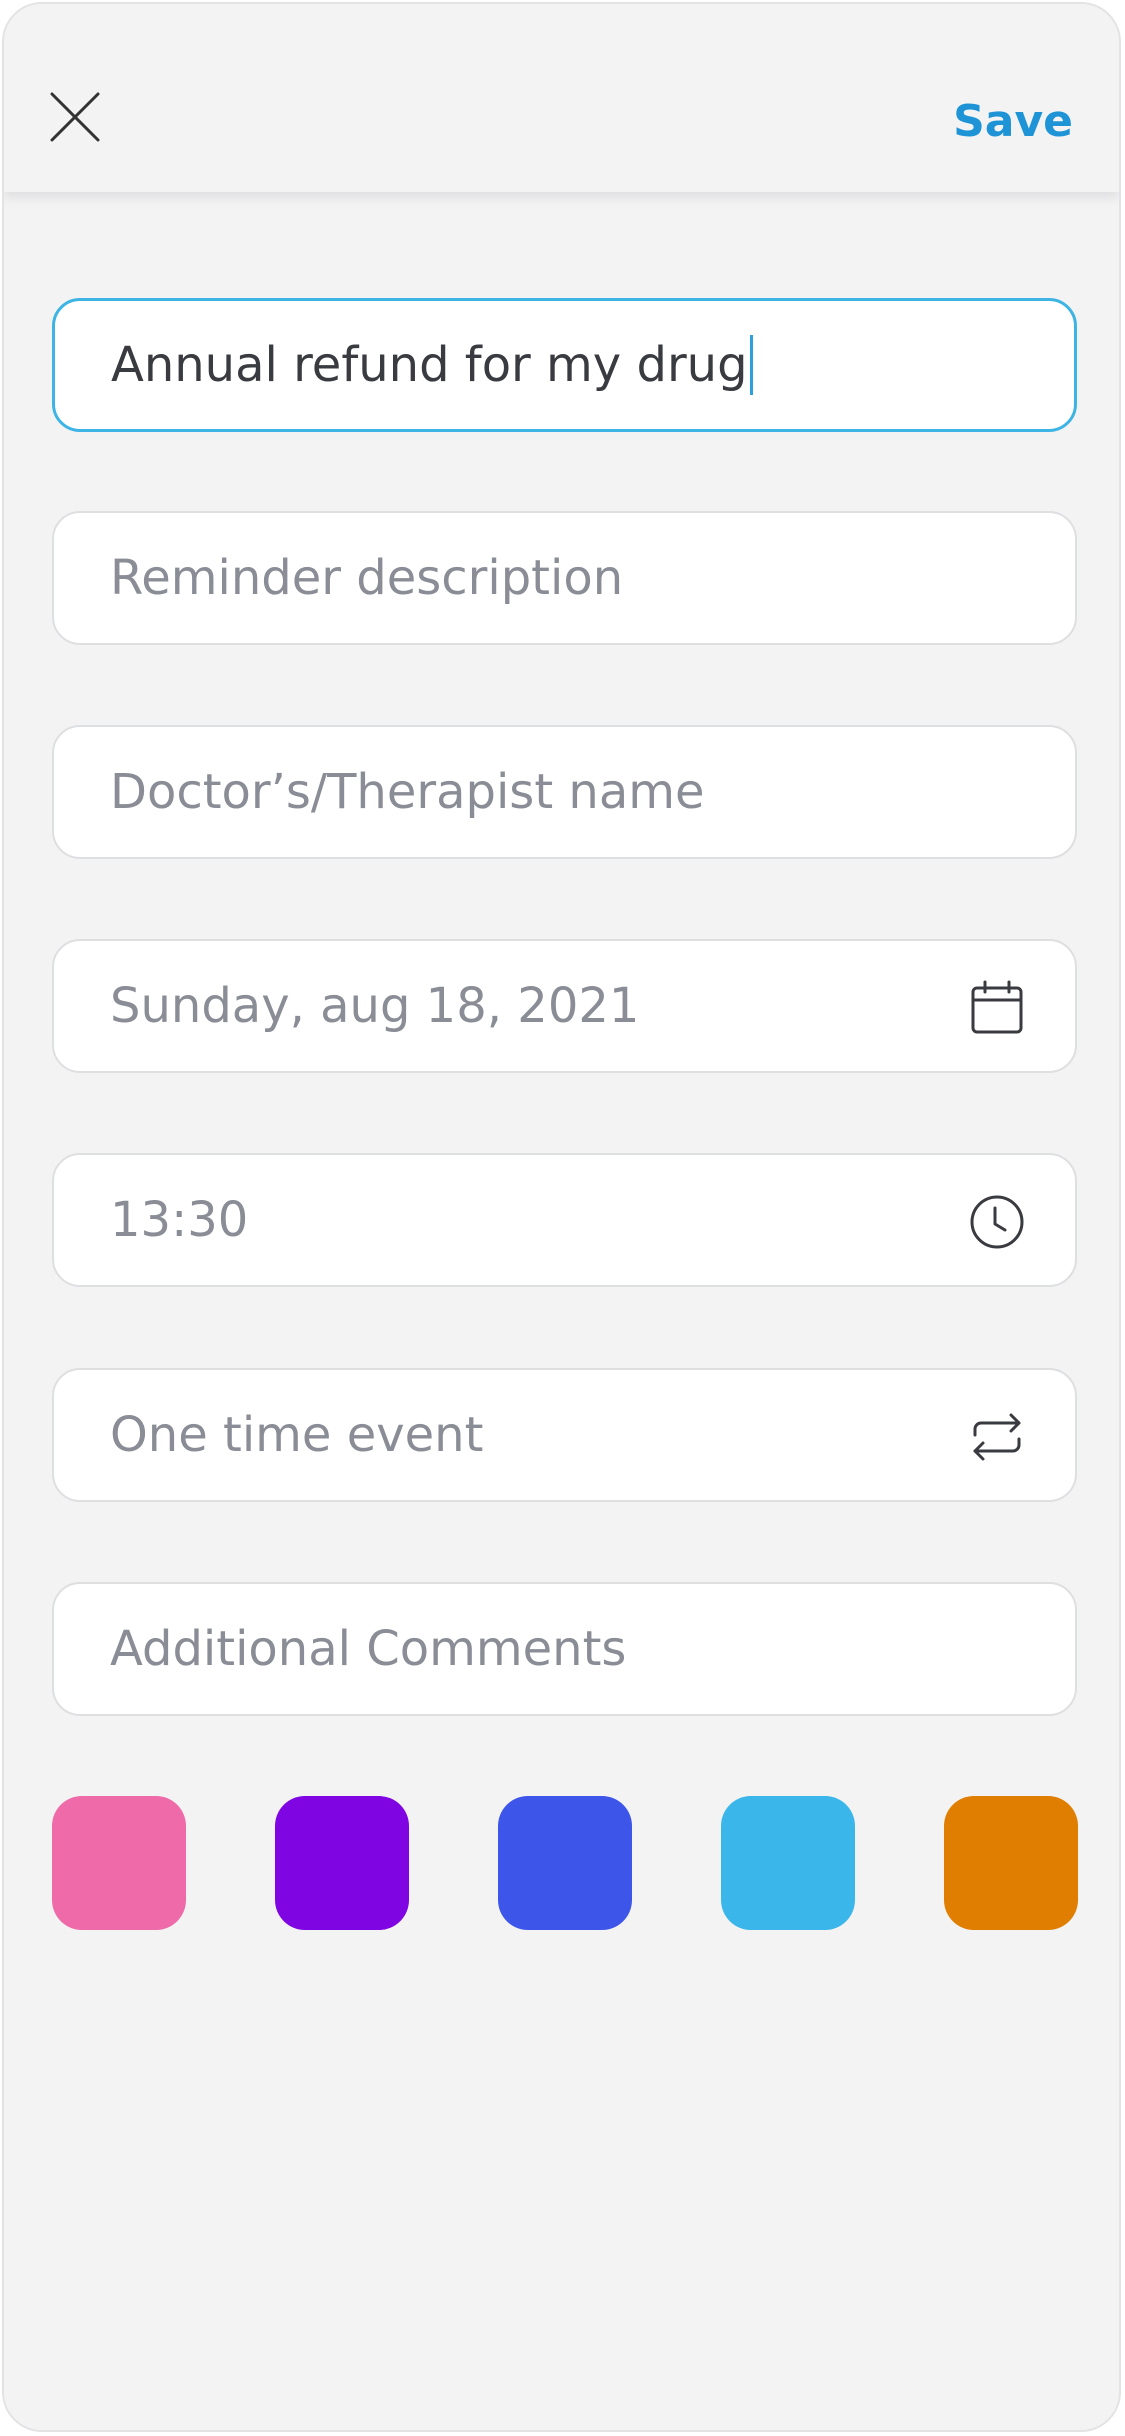  I want to click on top-bar: Save, so click(561, 98).